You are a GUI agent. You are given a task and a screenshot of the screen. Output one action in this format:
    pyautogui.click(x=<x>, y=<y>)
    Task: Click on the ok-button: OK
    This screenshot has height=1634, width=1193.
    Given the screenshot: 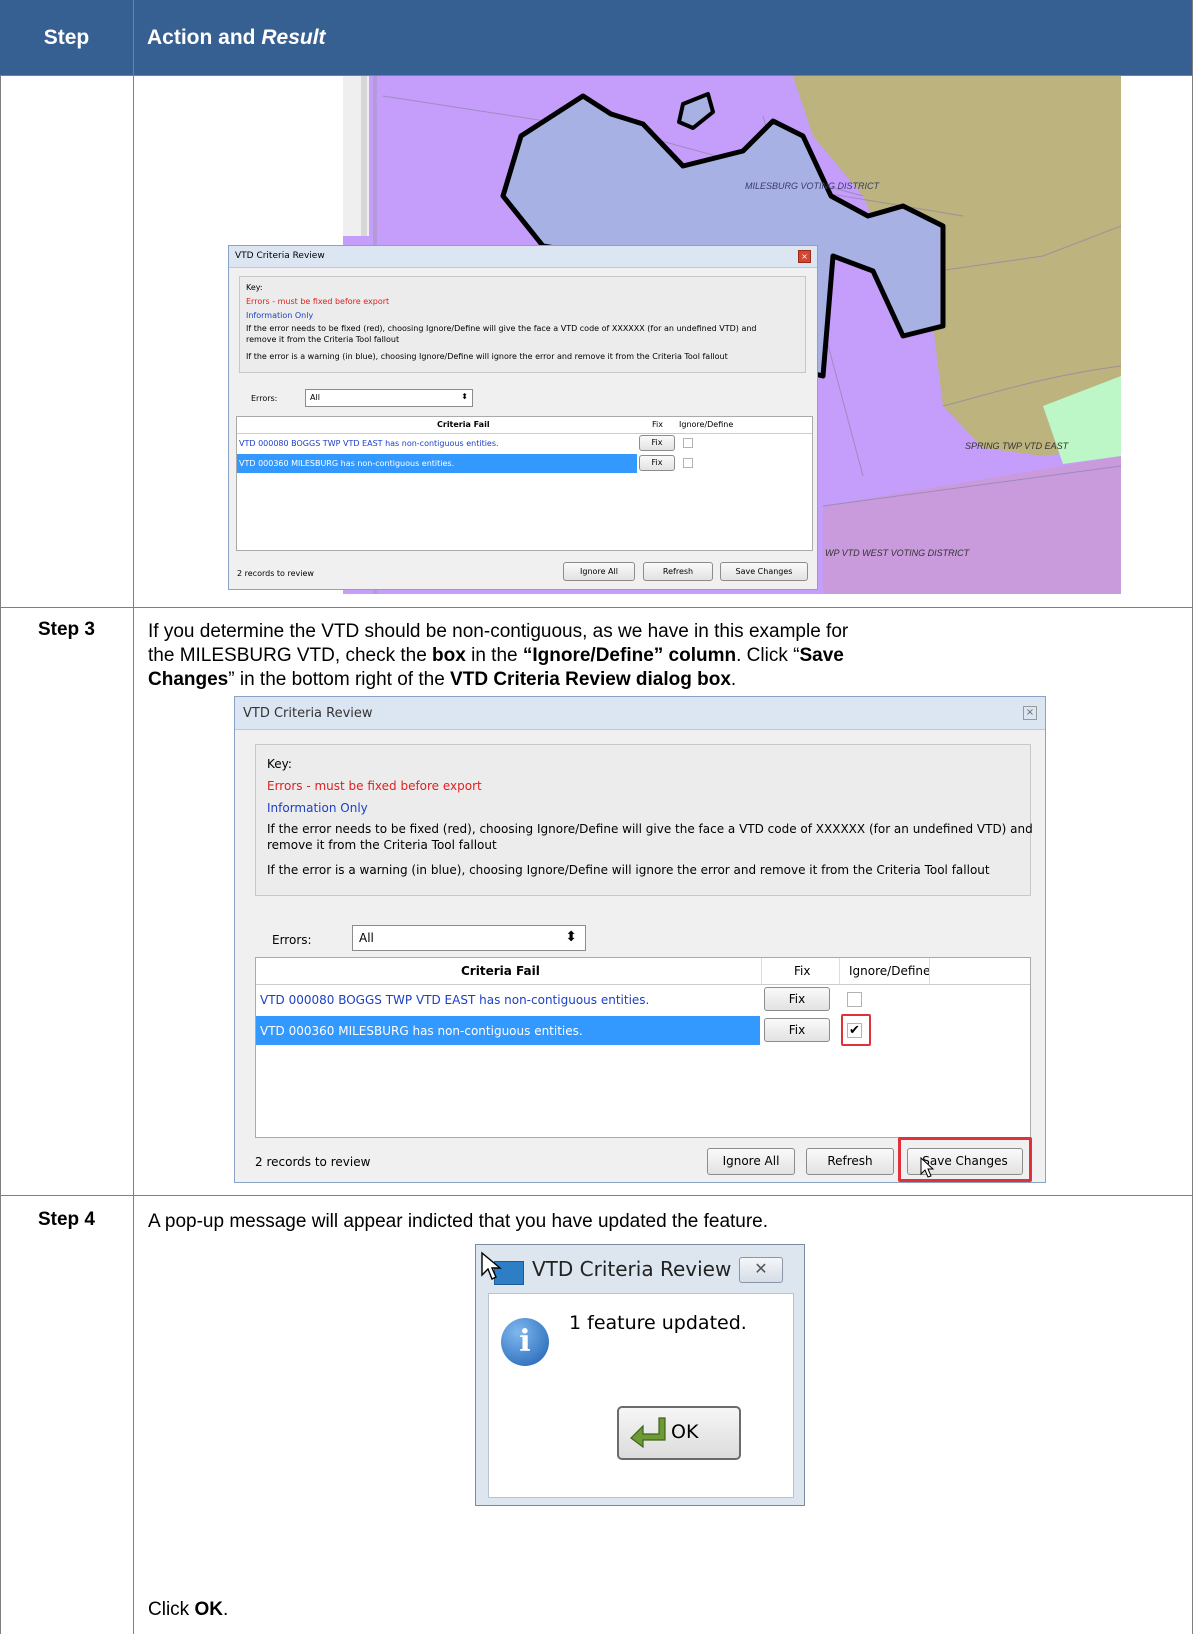 What is the action you would take?
    pyautogui.click(x=679, y=1433)
    